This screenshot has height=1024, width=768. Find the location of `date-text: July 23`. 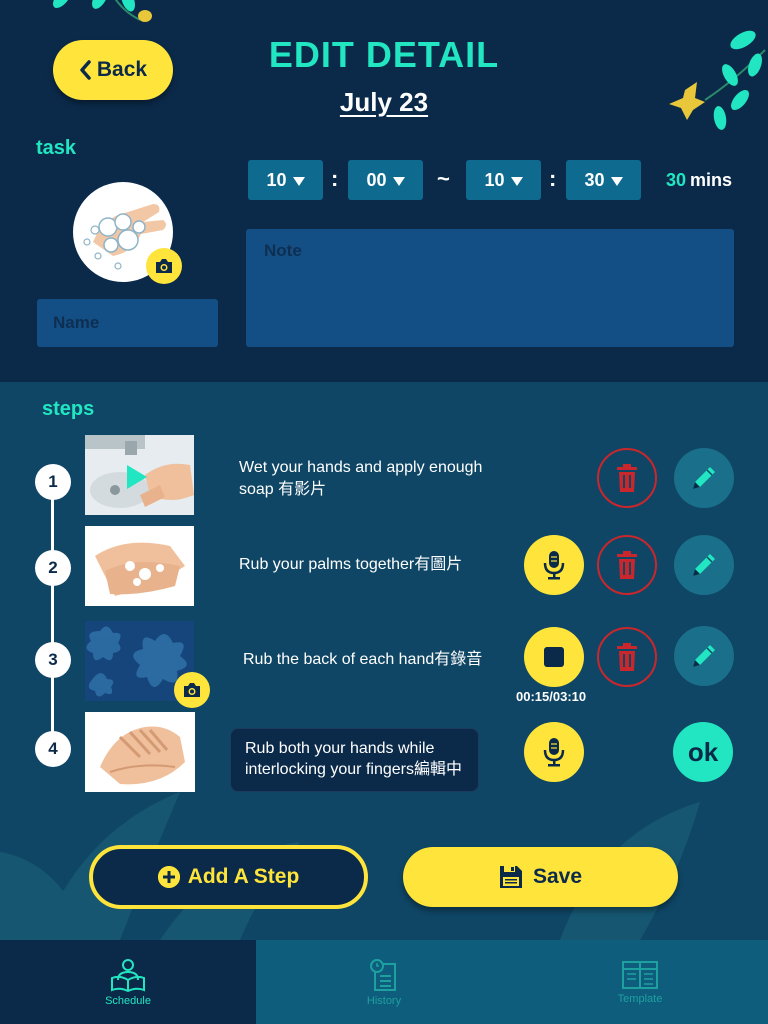

date-text: July 23 is located at coordinates (384, 102).